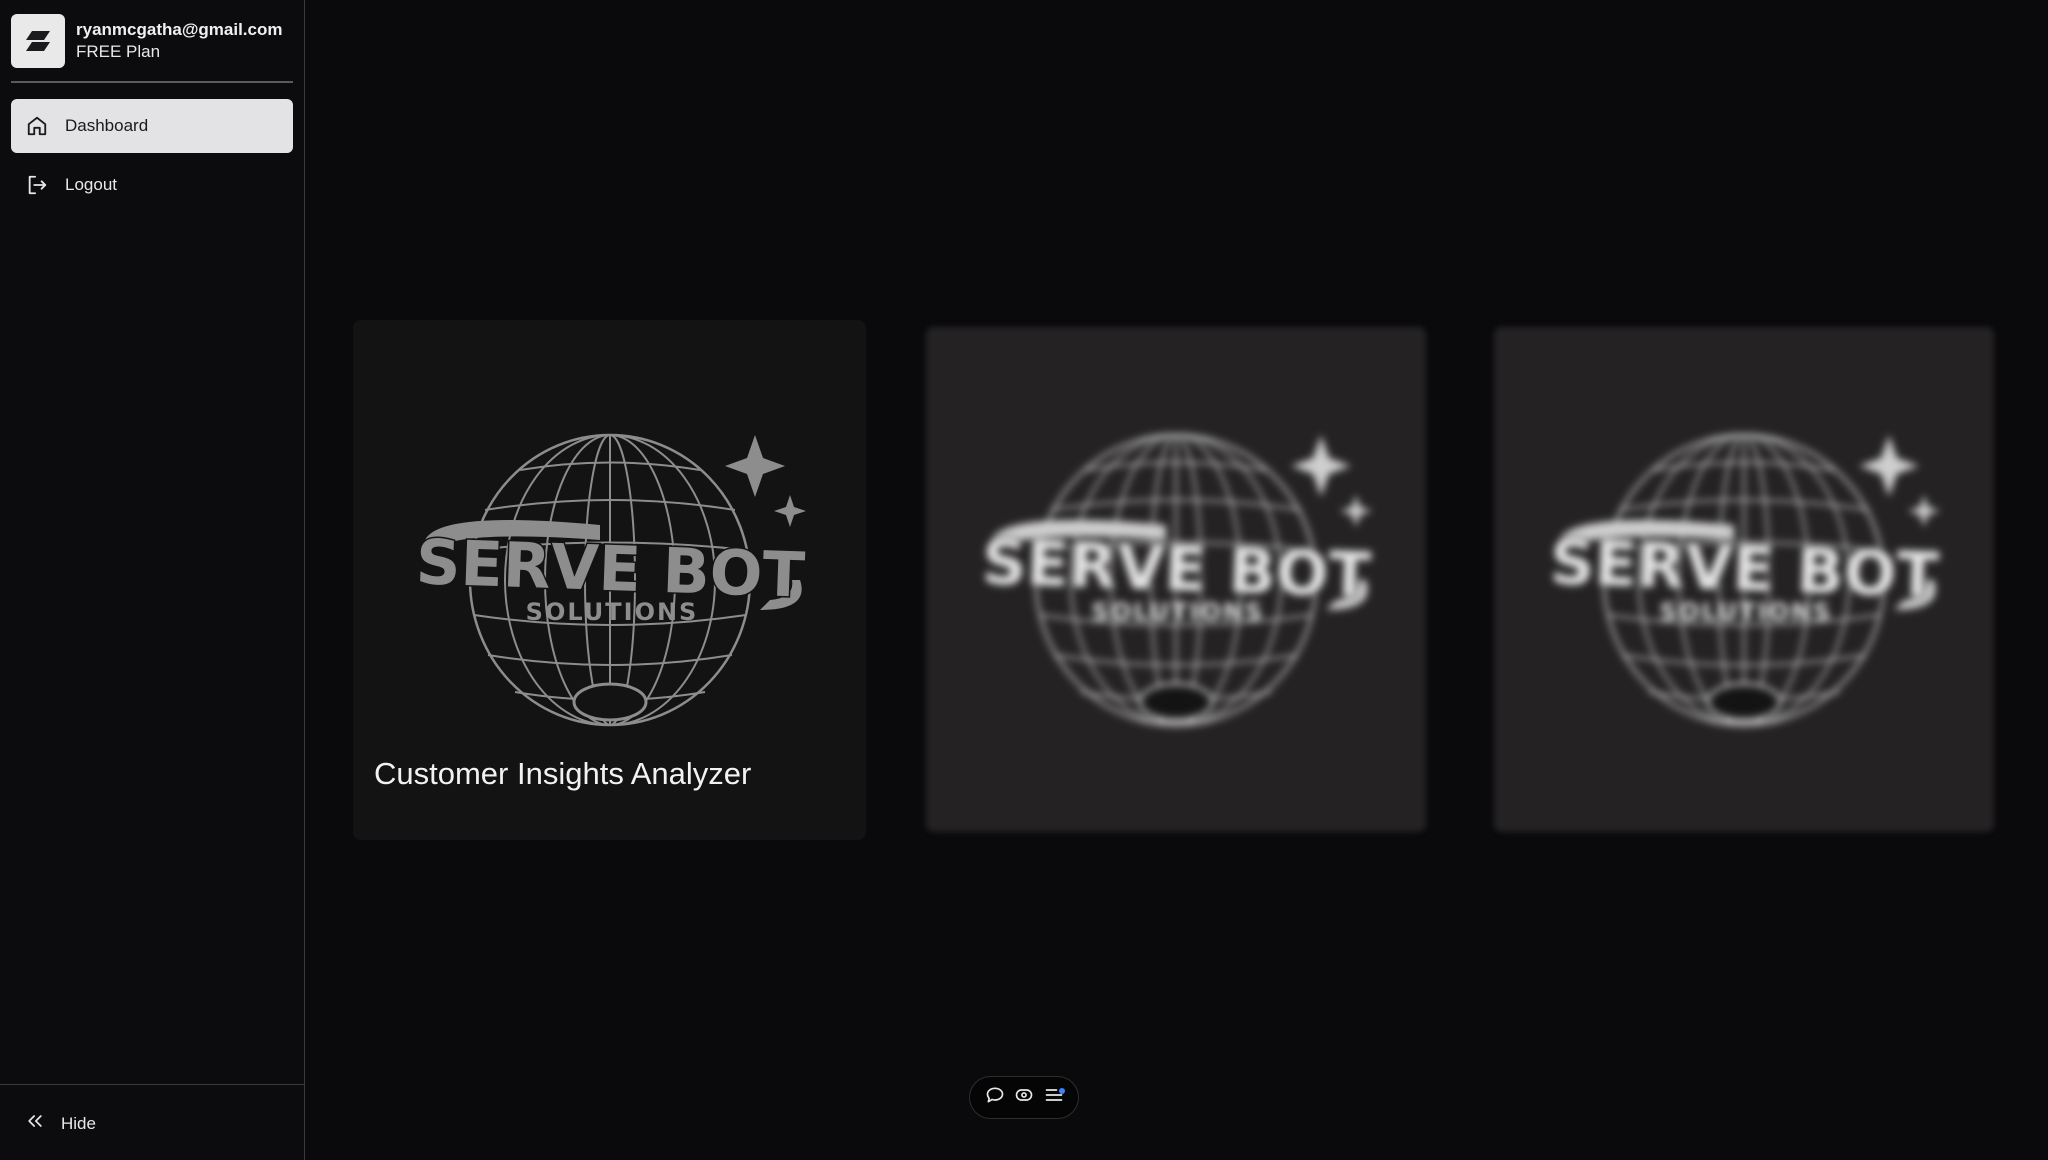 The height and width of the screenshot is (1160, 2048). I want to click on visibility-toggle-button, so click(1024, 1098).